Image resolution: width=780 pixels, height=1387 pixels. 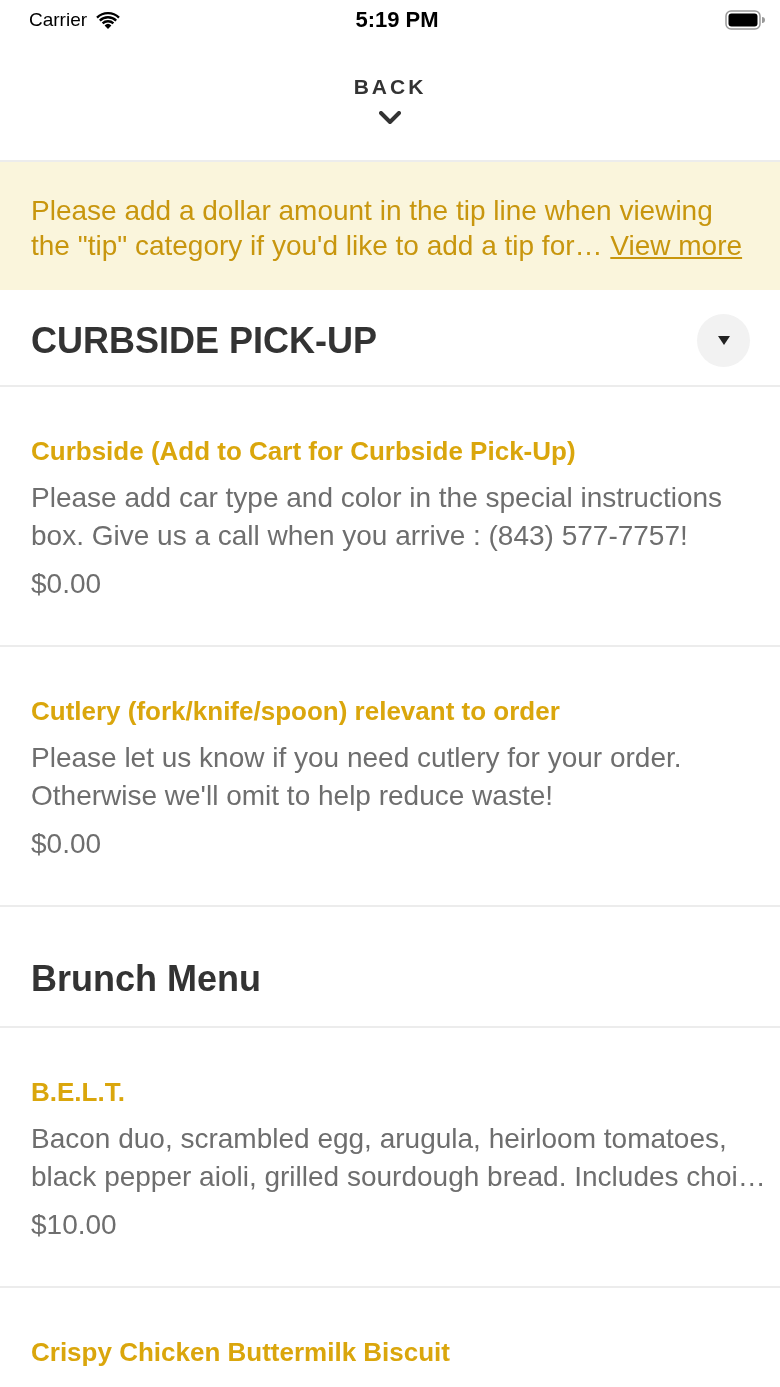 What do you see at coordinates (398, 1092) in the screenshot?
I see `item-name: B.E.L.T.` at bounding box center [398, 1092].